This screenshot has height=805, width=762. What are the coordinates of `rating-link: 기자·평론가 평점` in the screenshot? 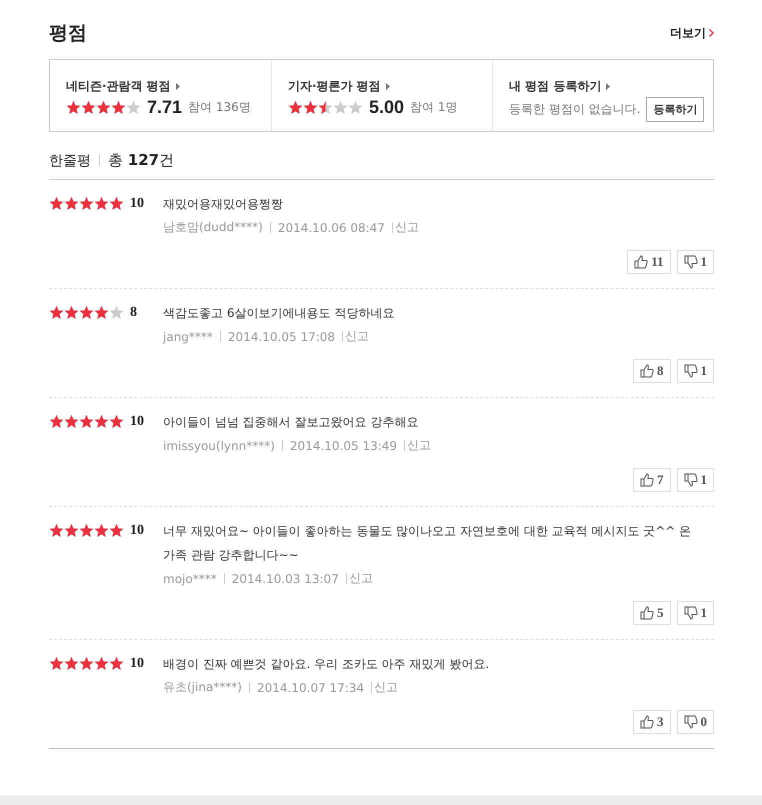 It's located at (390, 86).